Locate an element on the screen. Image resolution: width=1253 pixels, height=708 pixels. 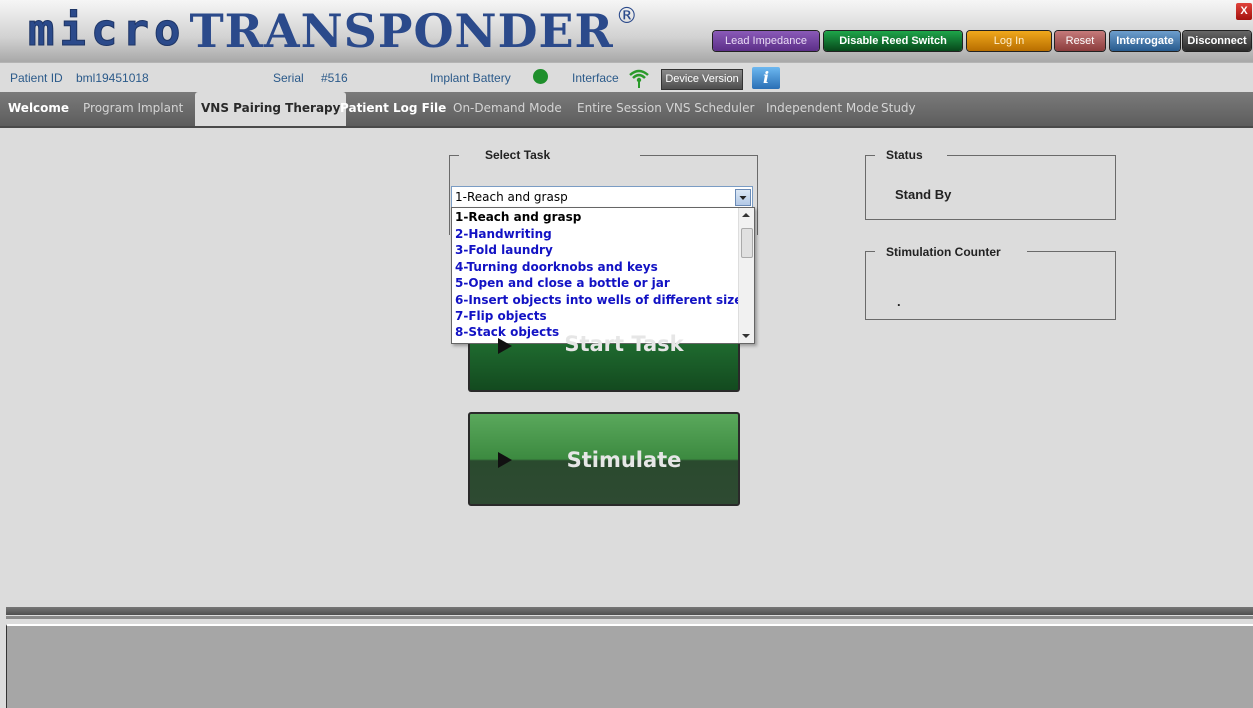
list-item: 7-Flip objects is located at coordinates (501, 316).